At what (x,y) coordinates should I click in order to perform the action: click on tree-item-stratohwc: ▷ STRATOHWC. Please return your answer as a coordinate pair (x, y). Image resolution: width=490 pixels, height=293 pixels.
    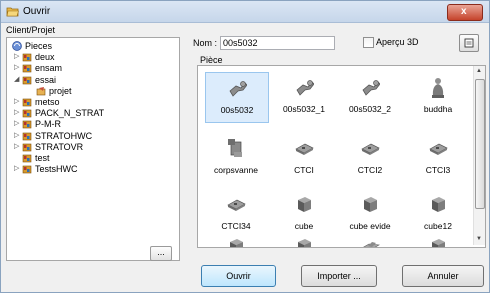
    Looking at the image, I should click on (90, 136).